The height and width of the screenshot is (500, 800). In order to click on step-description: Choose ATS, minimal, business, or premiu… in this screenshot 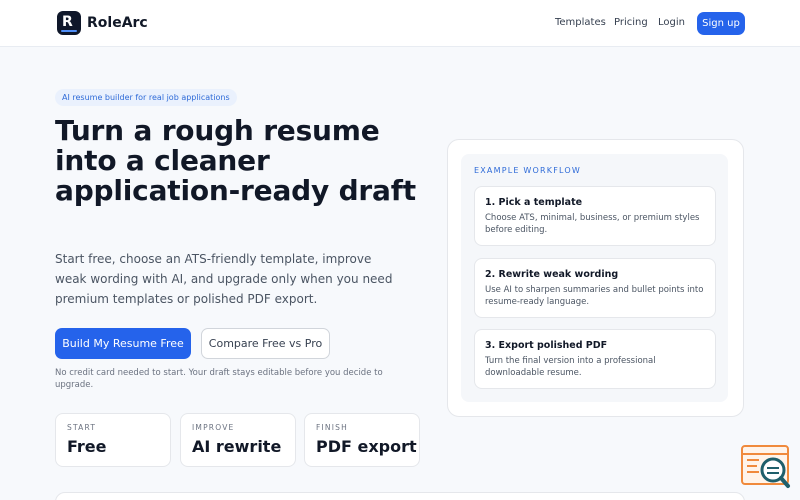, I will do `click(592, 224)`.